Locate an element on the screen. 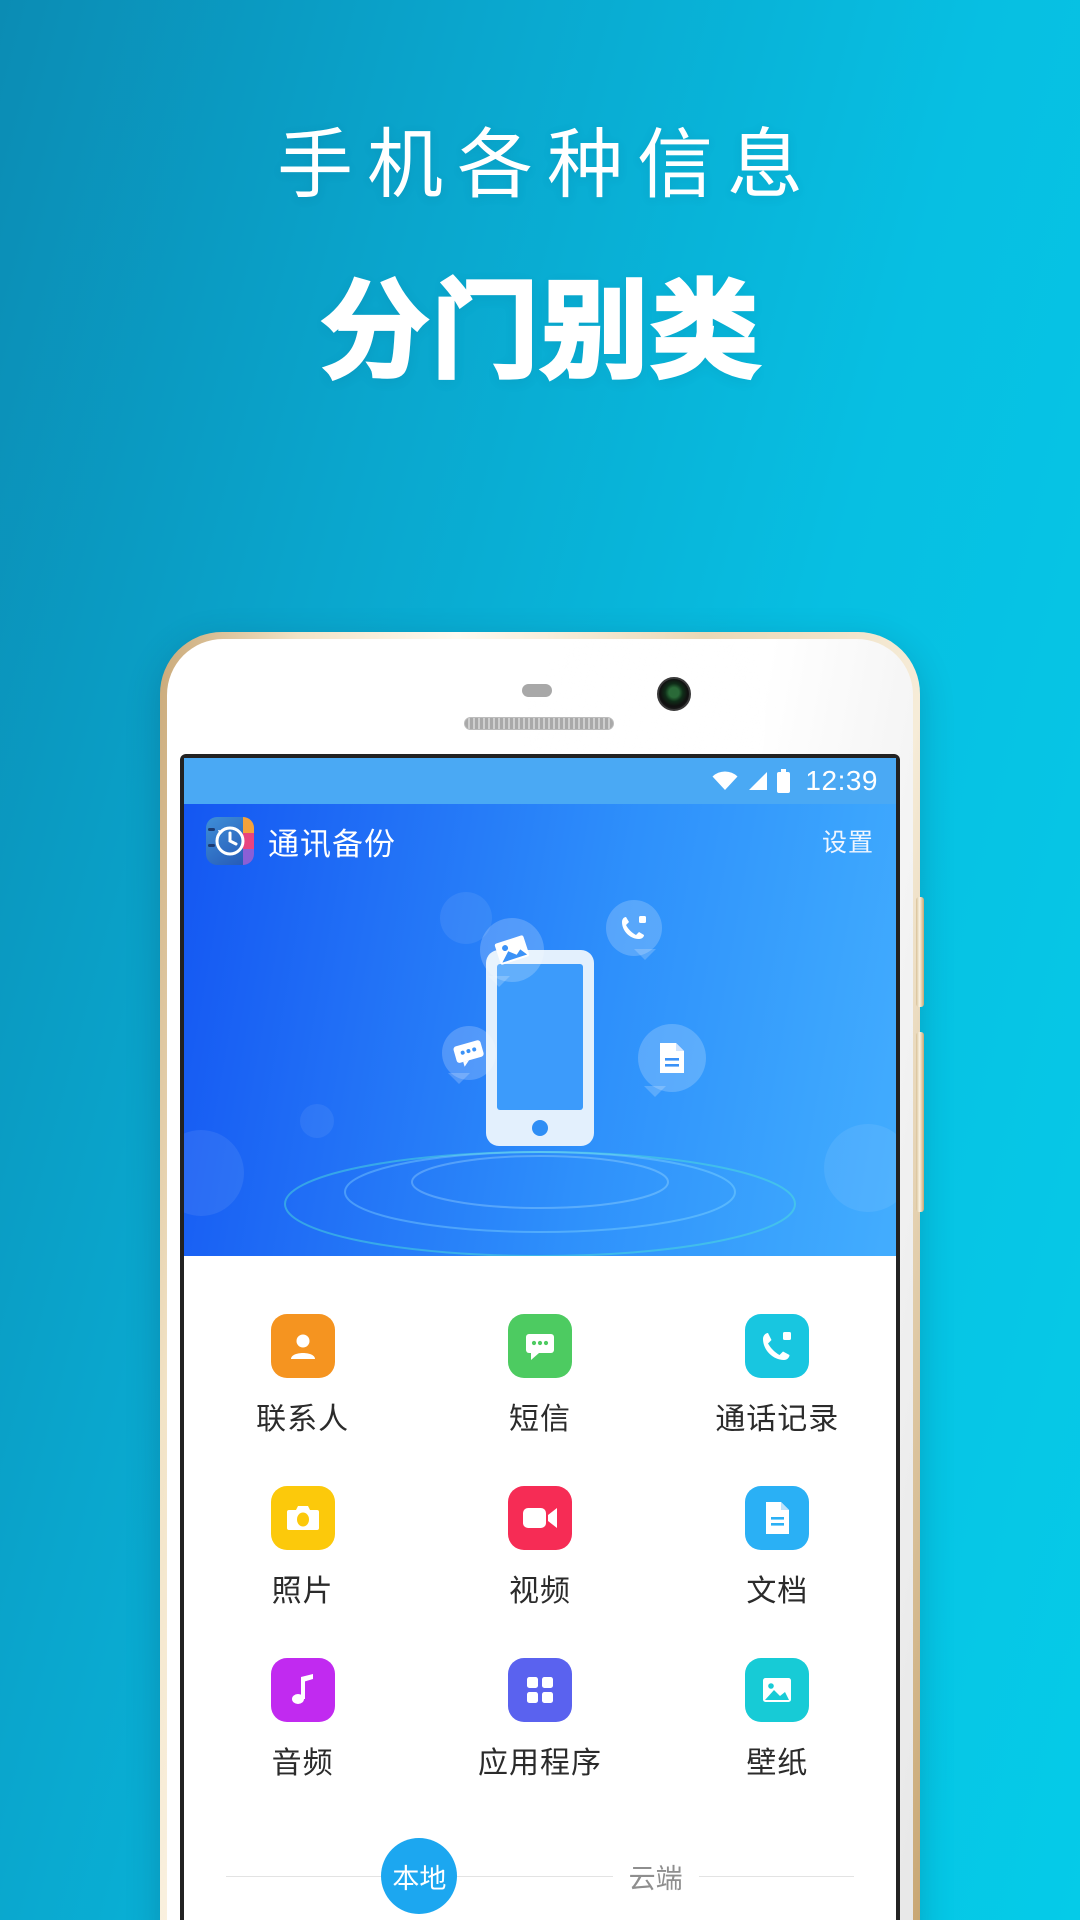 This screenshot has width=1080, height=1920. contacts-icon is located at coordinates (302, 1346).